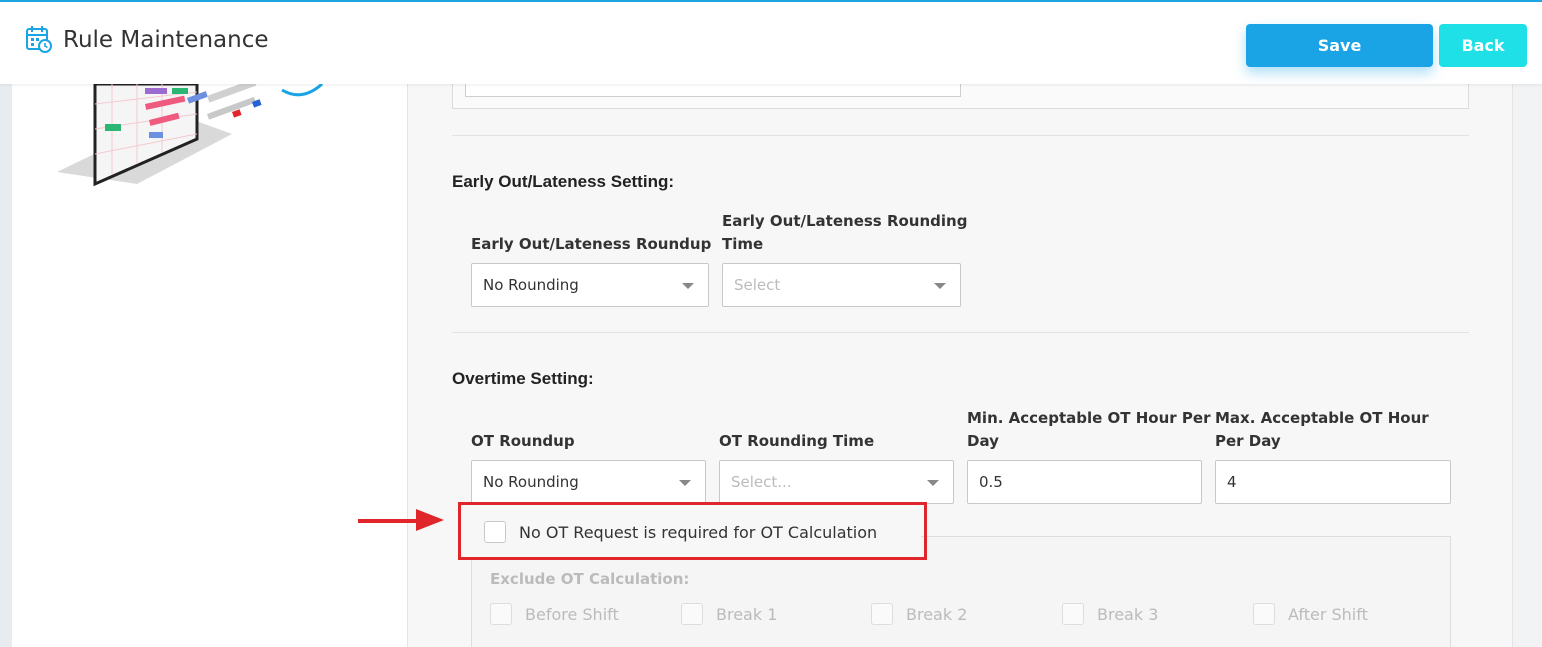 The width and height of the screenshot is (1542, 647). What do you see at coordinates (531, 482) in the screenshot?
I see `ot-roundup-value: No Rounding` at bounding box center [531, 482].